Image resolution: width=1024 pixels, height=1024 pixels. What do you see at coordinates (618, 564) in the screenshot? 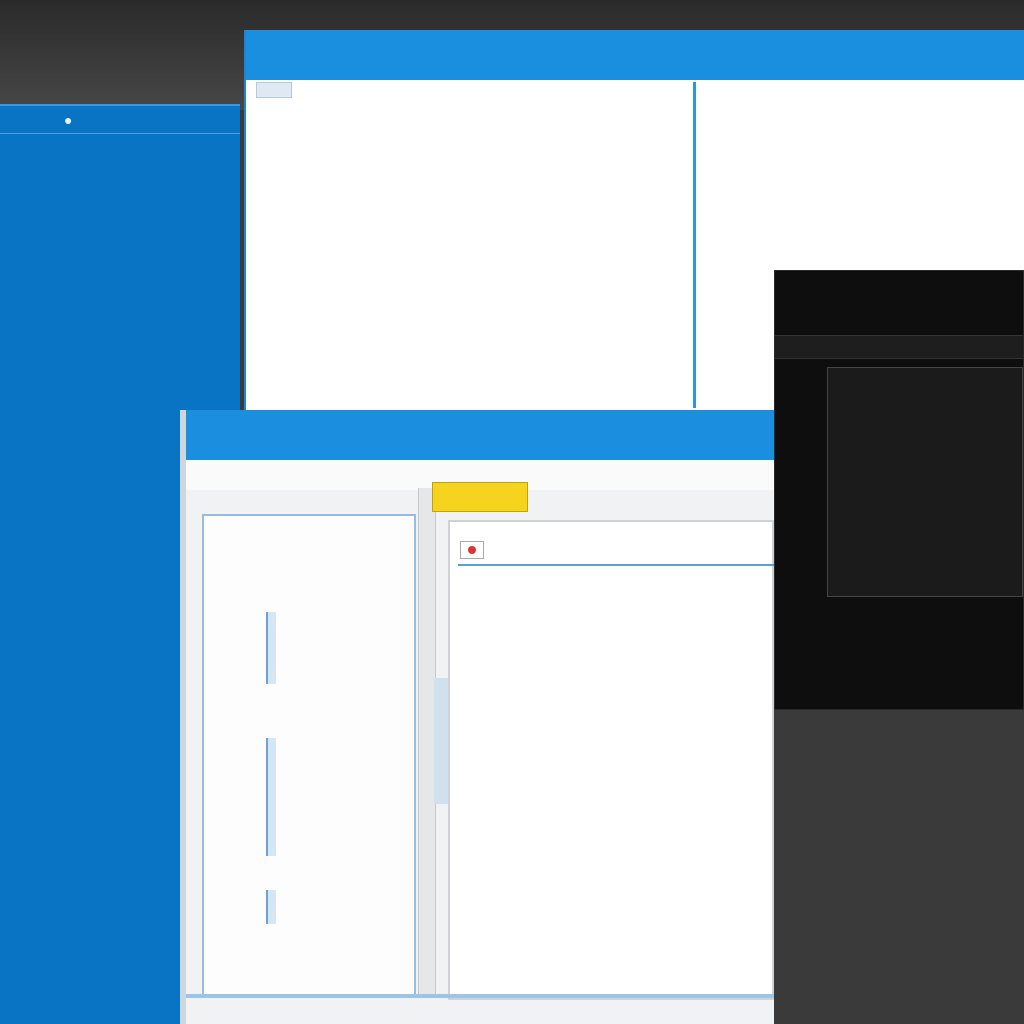
I see `url-bar` at bounding box center [618, 564].